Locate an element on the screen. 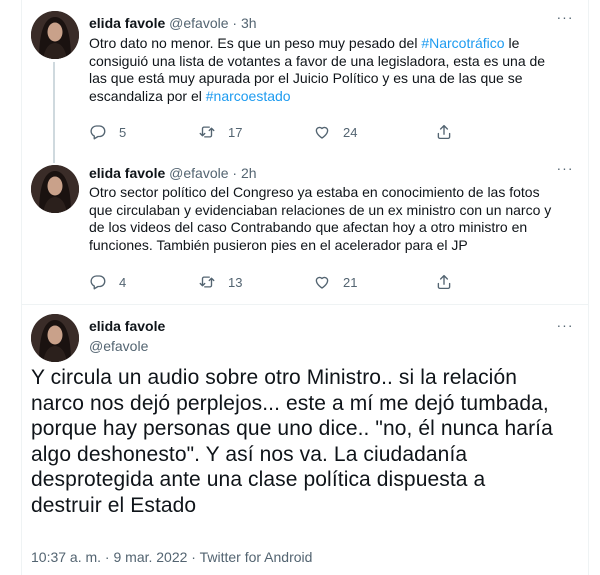 This screenshot has height=575, width=600. reply-button: 4 is located at coordinates (107, 282).